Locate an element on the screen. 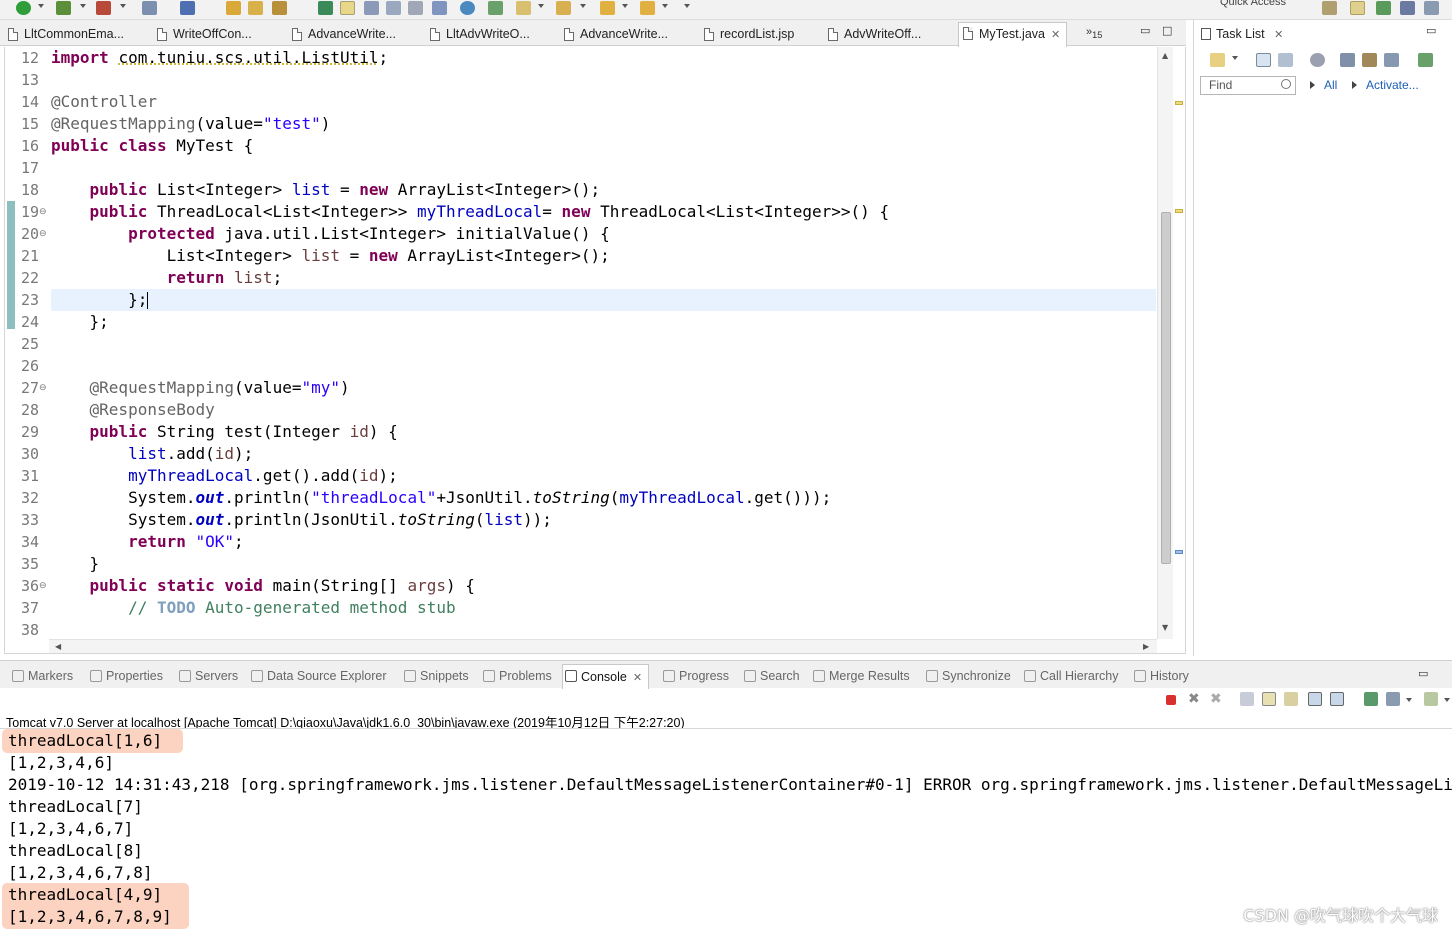  debug-perspective-icon is located at coordinates (1383, 8).